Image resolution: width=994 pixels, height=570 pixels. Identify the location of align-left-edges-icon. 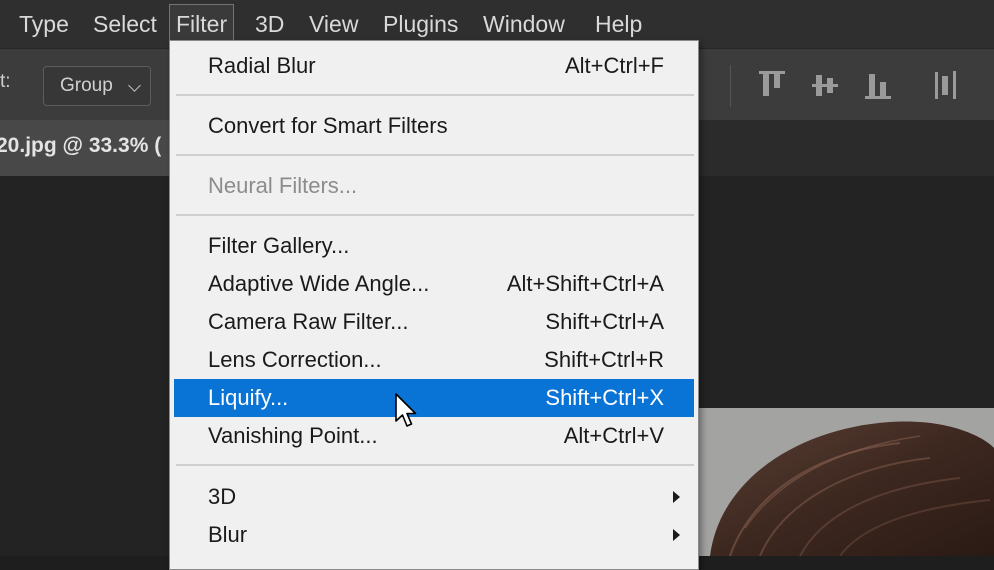
(946, 85).